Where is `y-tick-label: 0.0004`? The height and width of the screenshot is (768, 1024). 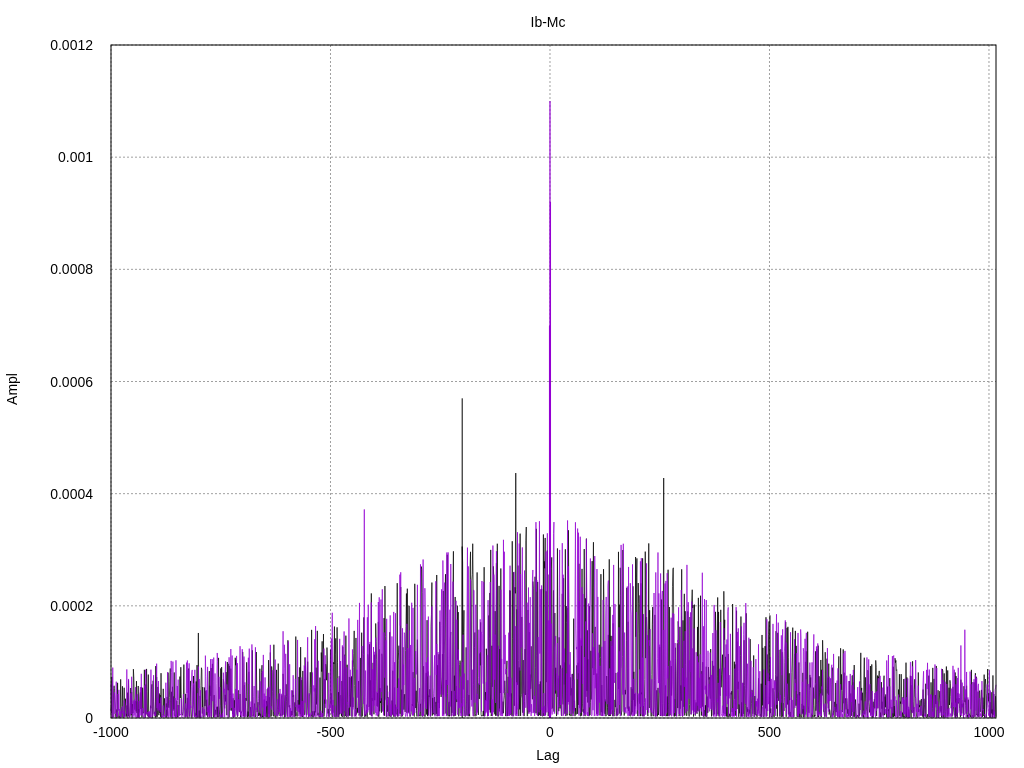
y-tick-label: 0.0004 is located at coordinates (71, 493).